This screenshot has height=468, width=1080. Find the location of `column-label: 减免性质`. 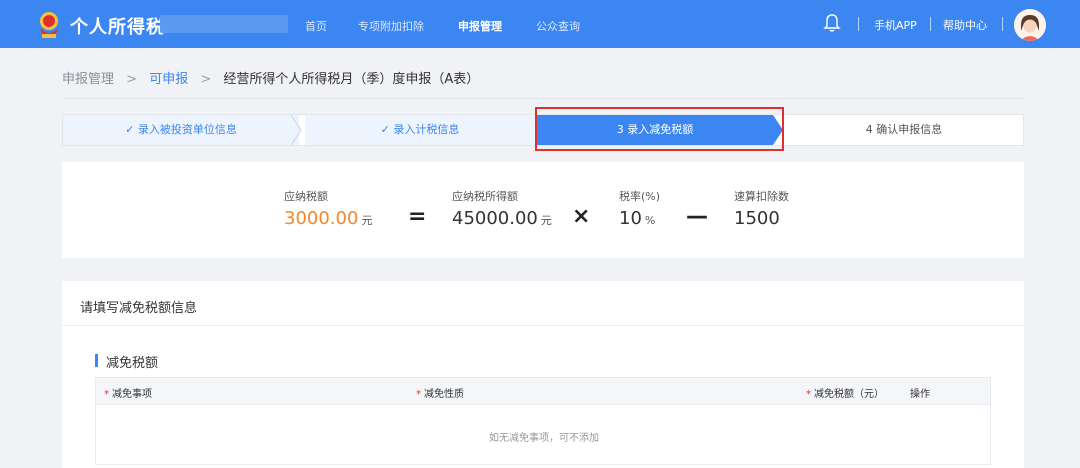

column-label: 减免性质 is located at coordinates (444, 394).